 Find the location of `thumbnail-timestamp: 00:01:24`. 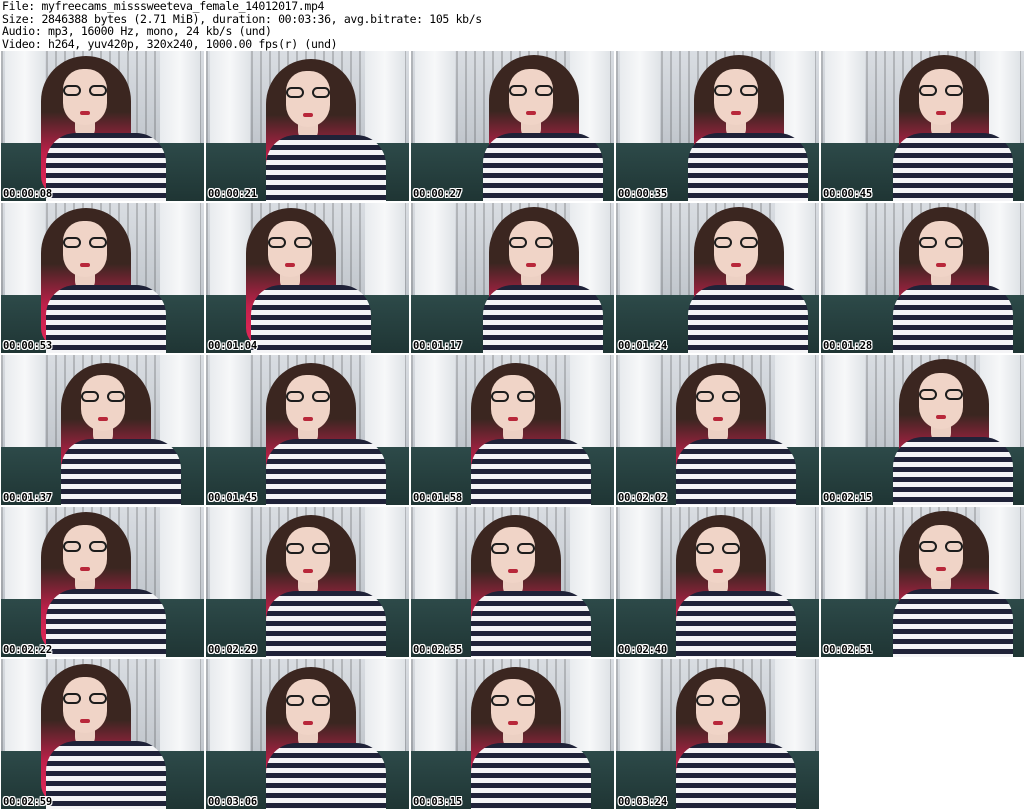

thumbnail-timestamp: 00:01:24 is located at coordinates (642, 346).